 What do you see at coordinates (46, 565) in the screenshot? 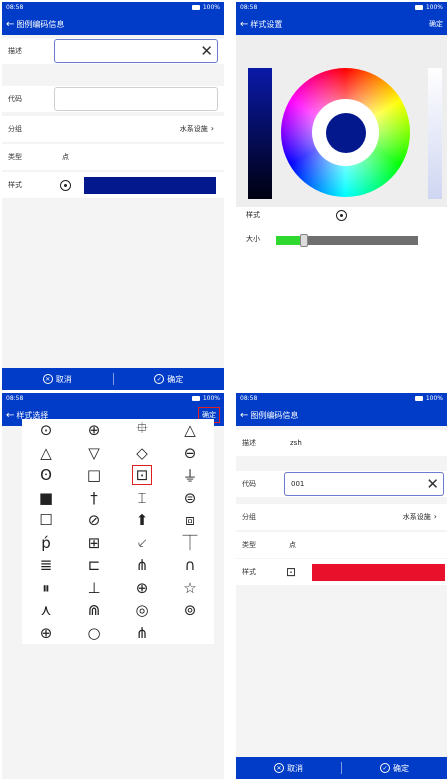
I see `symbol-option-icon: ≣` at bounding box center [46, 565].